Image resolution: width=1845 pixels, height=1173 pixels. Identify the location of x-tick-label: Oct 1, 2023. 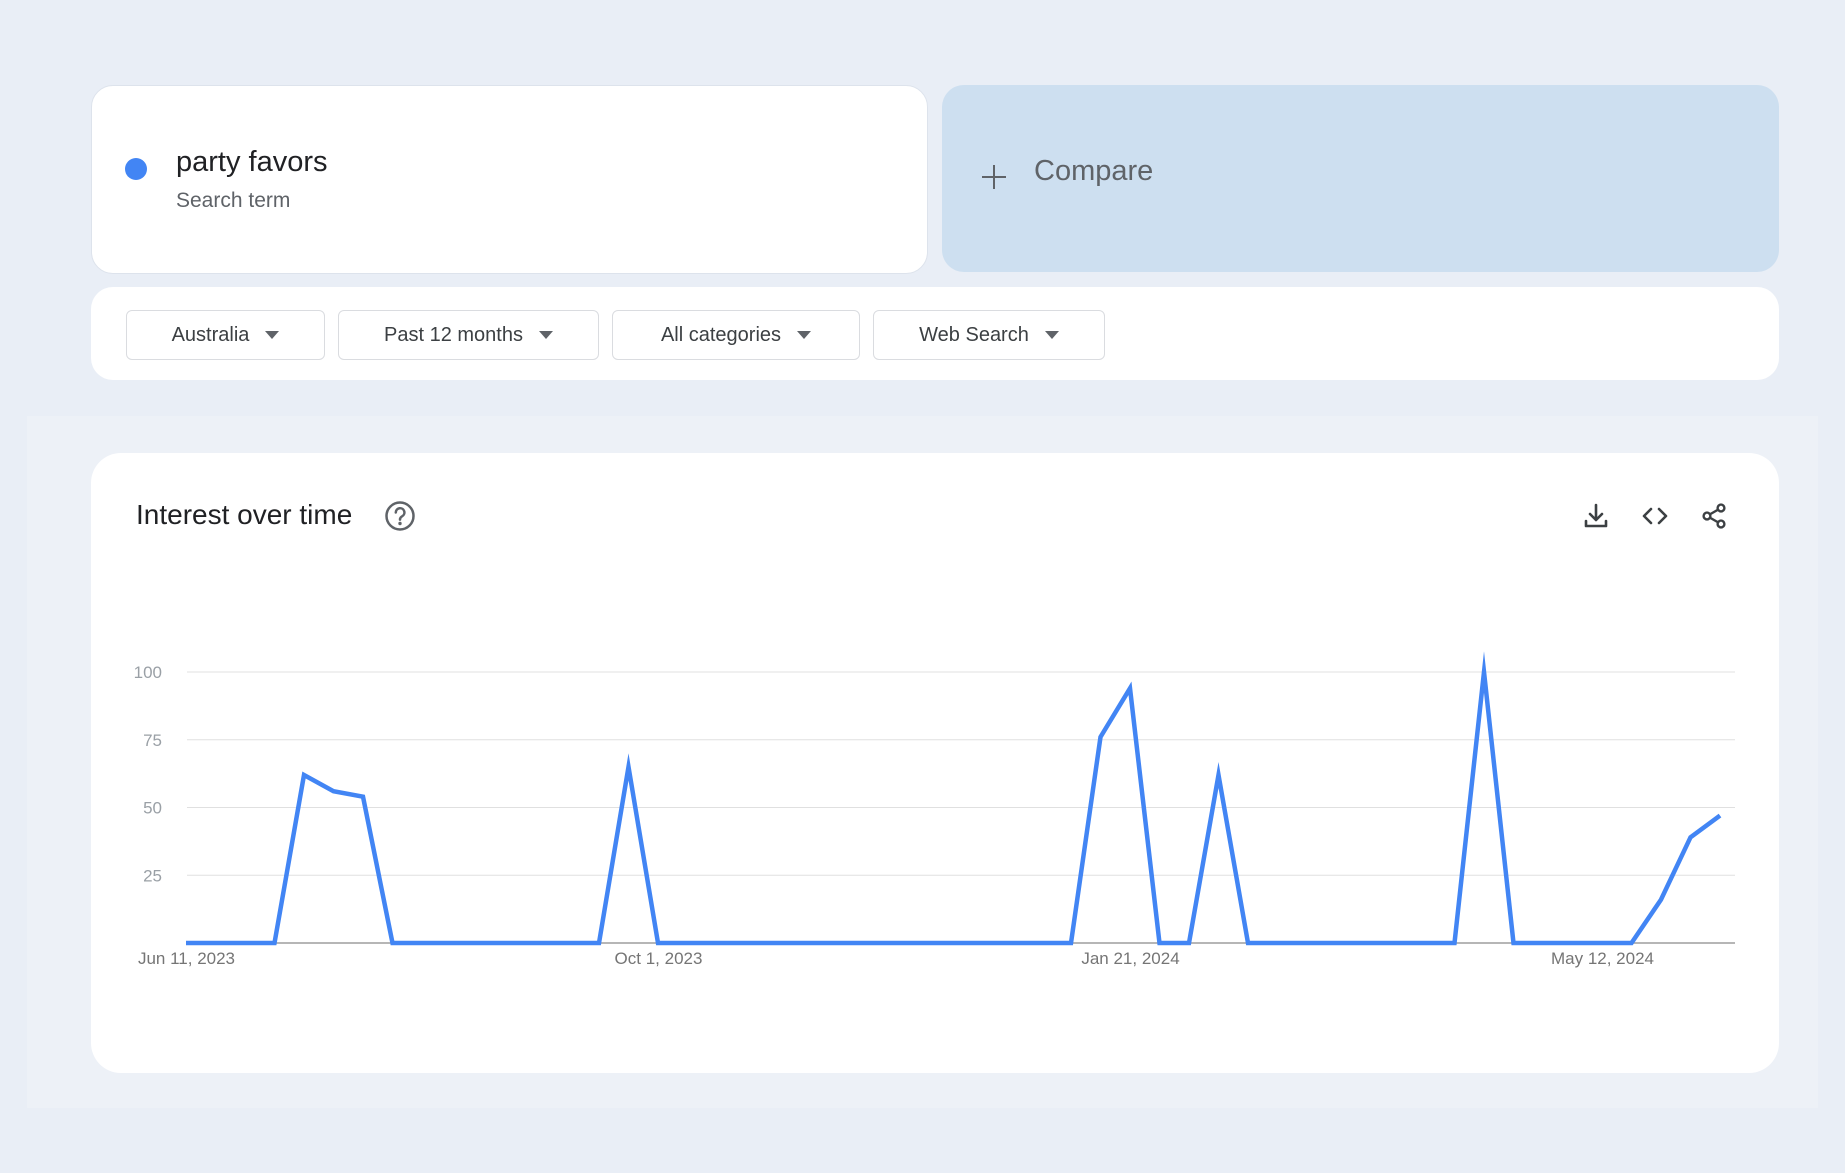
(659, 958).